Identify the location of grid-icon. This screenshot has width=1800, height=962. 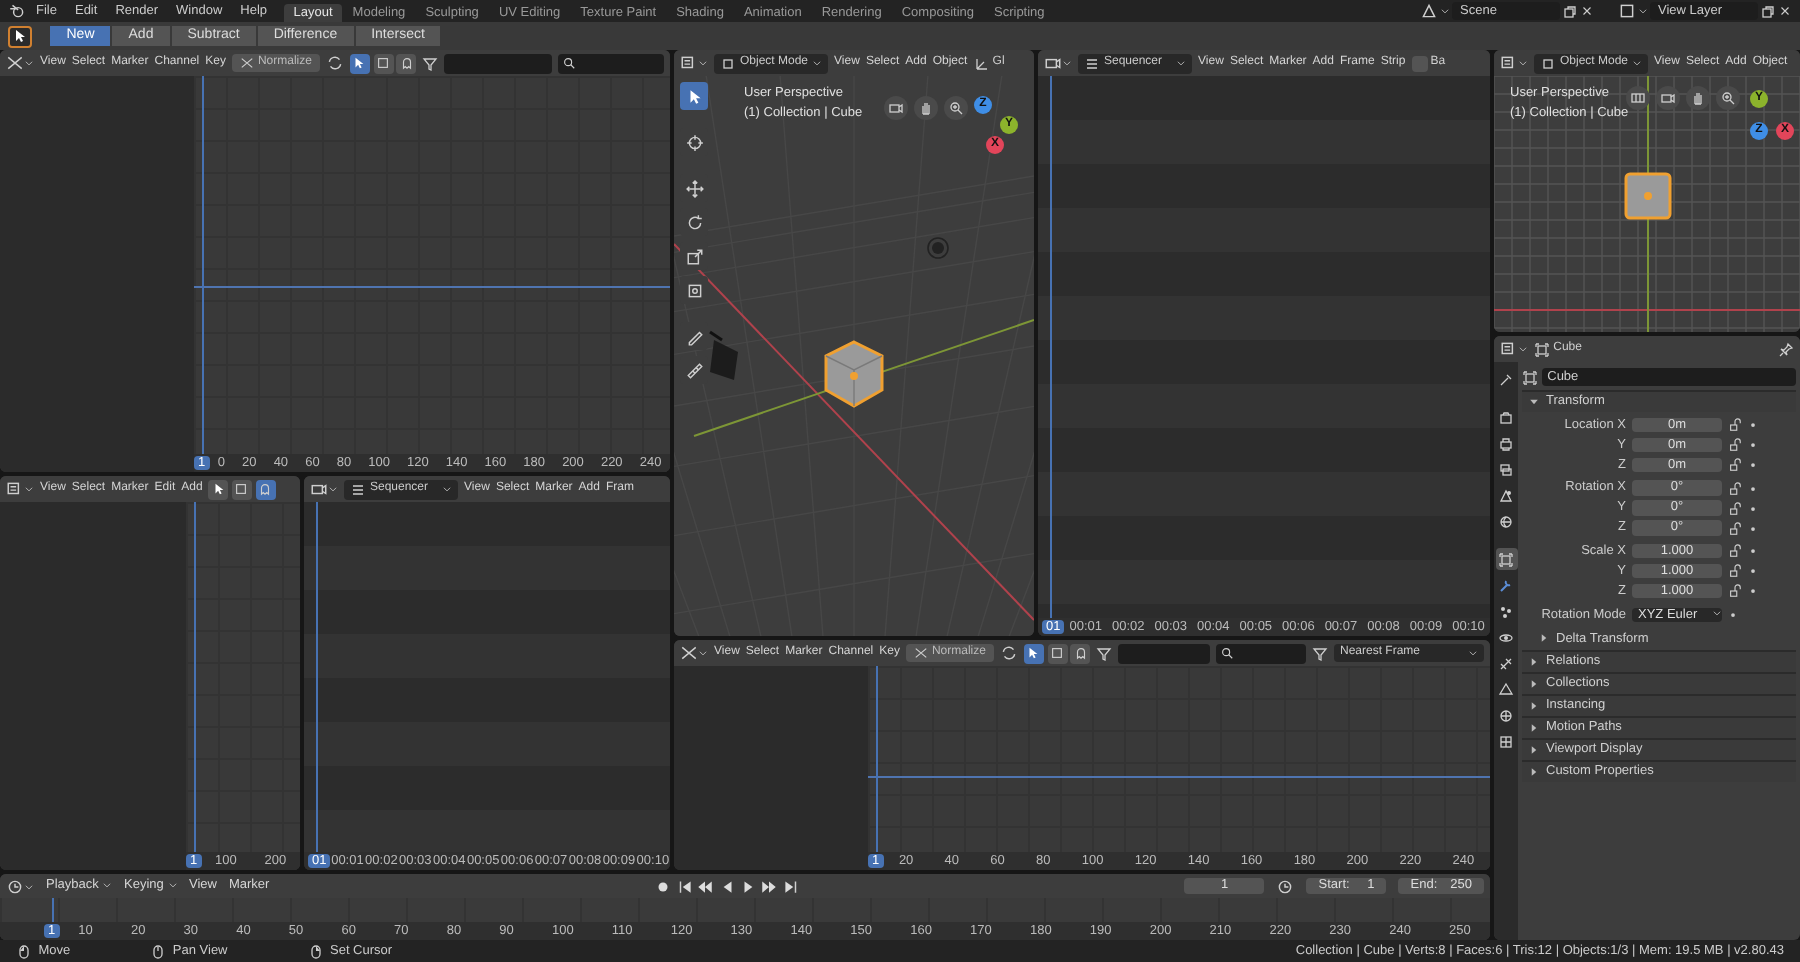
(1638, 98).